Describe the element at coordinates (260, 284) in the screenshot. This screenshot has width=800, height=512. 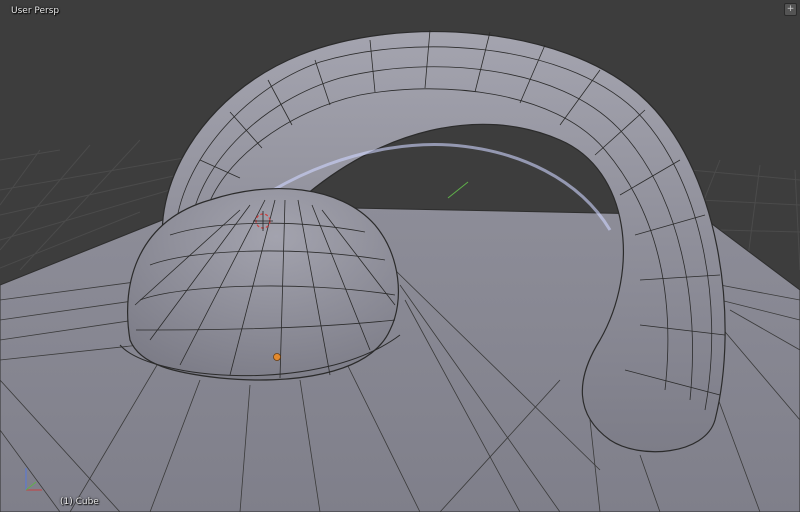
I see `dome-mesh` at that location.